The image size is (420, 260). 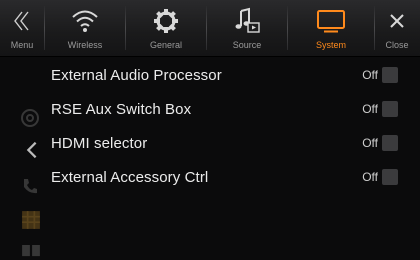 I want to click on setting-row-external-audio-processor: External Audio Processor Off, so click(x=218, y=75).